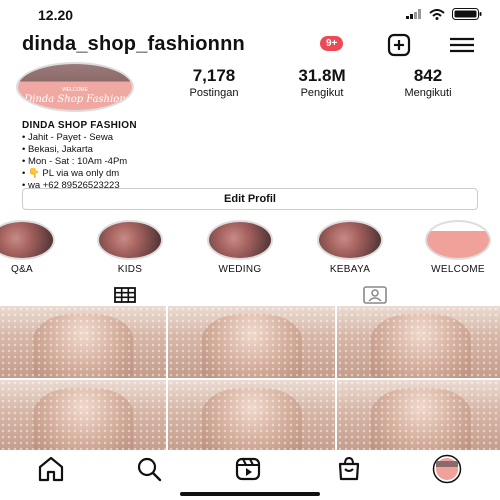 The image size is (500, 500). Describe the element at coordinates (75, 99) in the screenshot. I see `avatar-brand: Dinda Shop Fashion` at that location.